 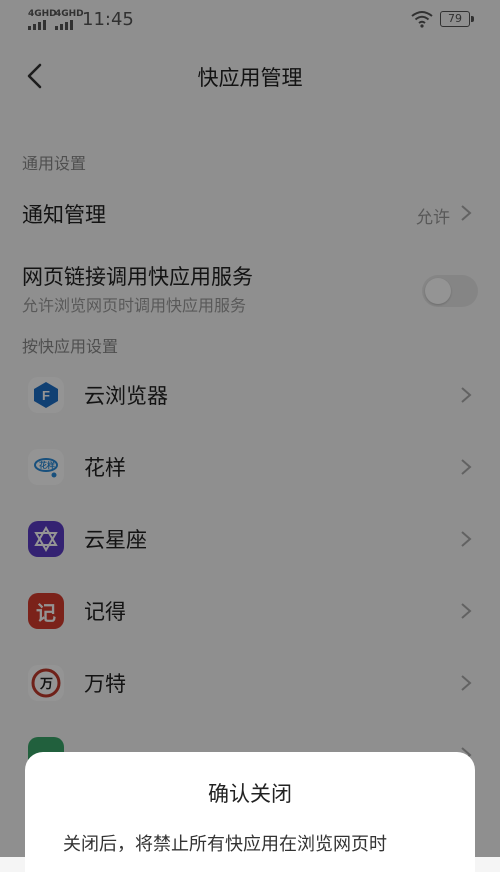 What do you see at coordinates (250, 812) in the screenshot?
I see `confirm-dialog: 确认关闭 关闭后，将禁止所有快应用在浏览网页时` at bounding box center [250, 812].